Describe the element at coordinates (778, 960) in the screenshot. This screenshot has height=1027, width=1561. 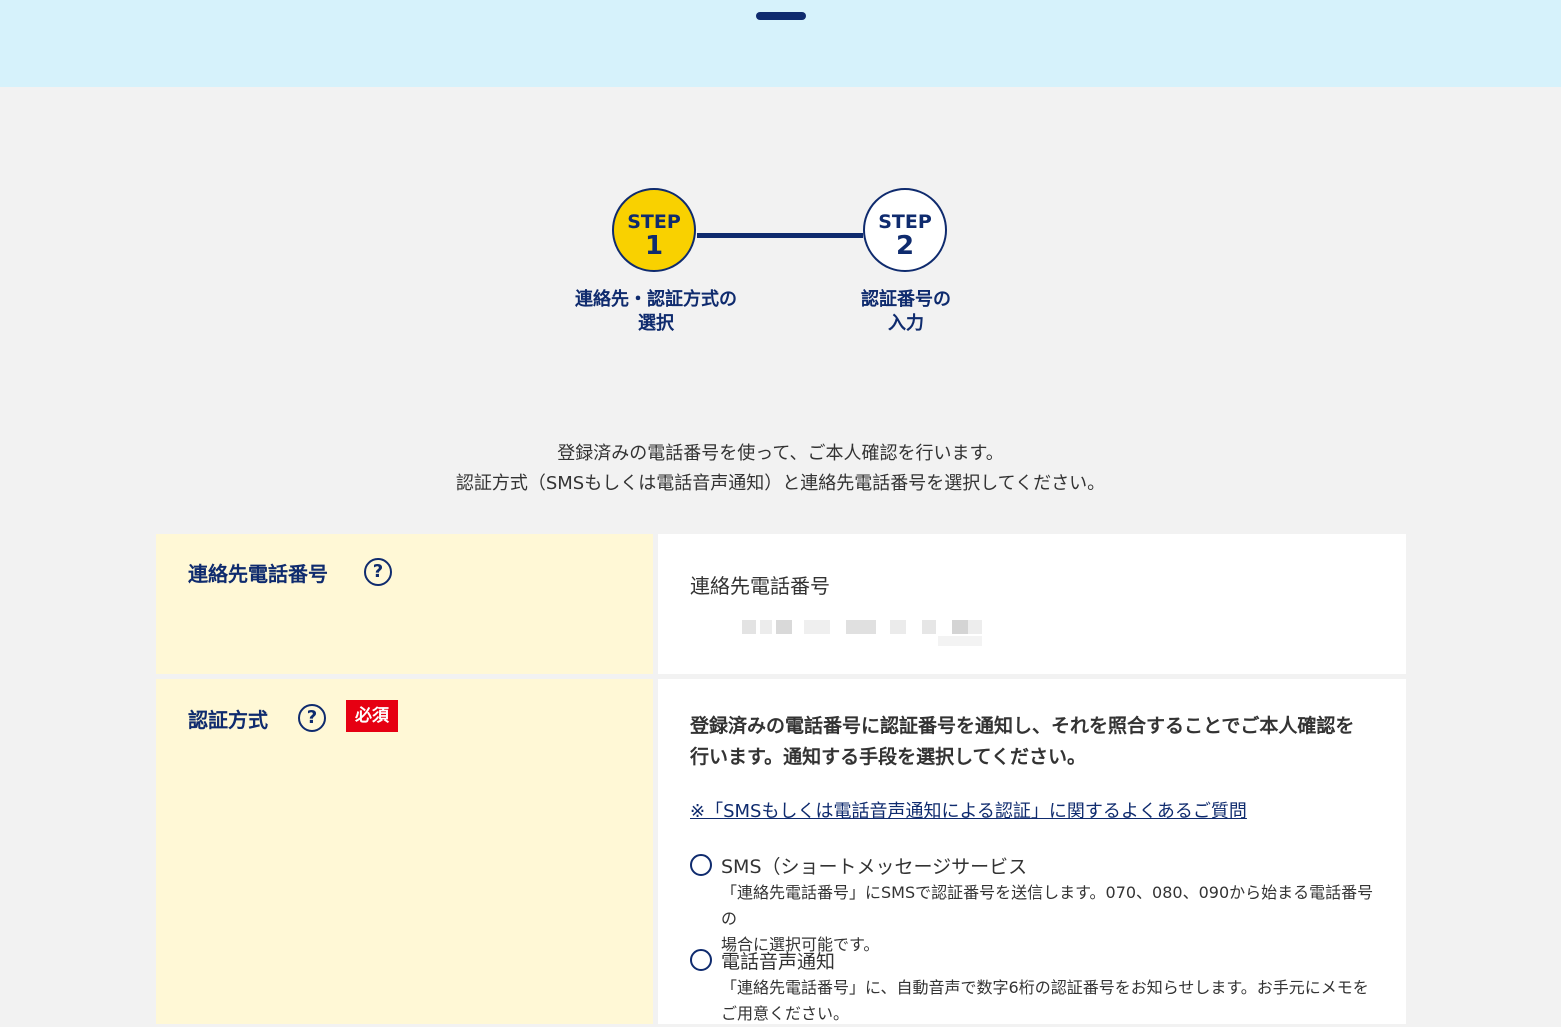
I see `voice-option-title: 電話音声通知` at that location.